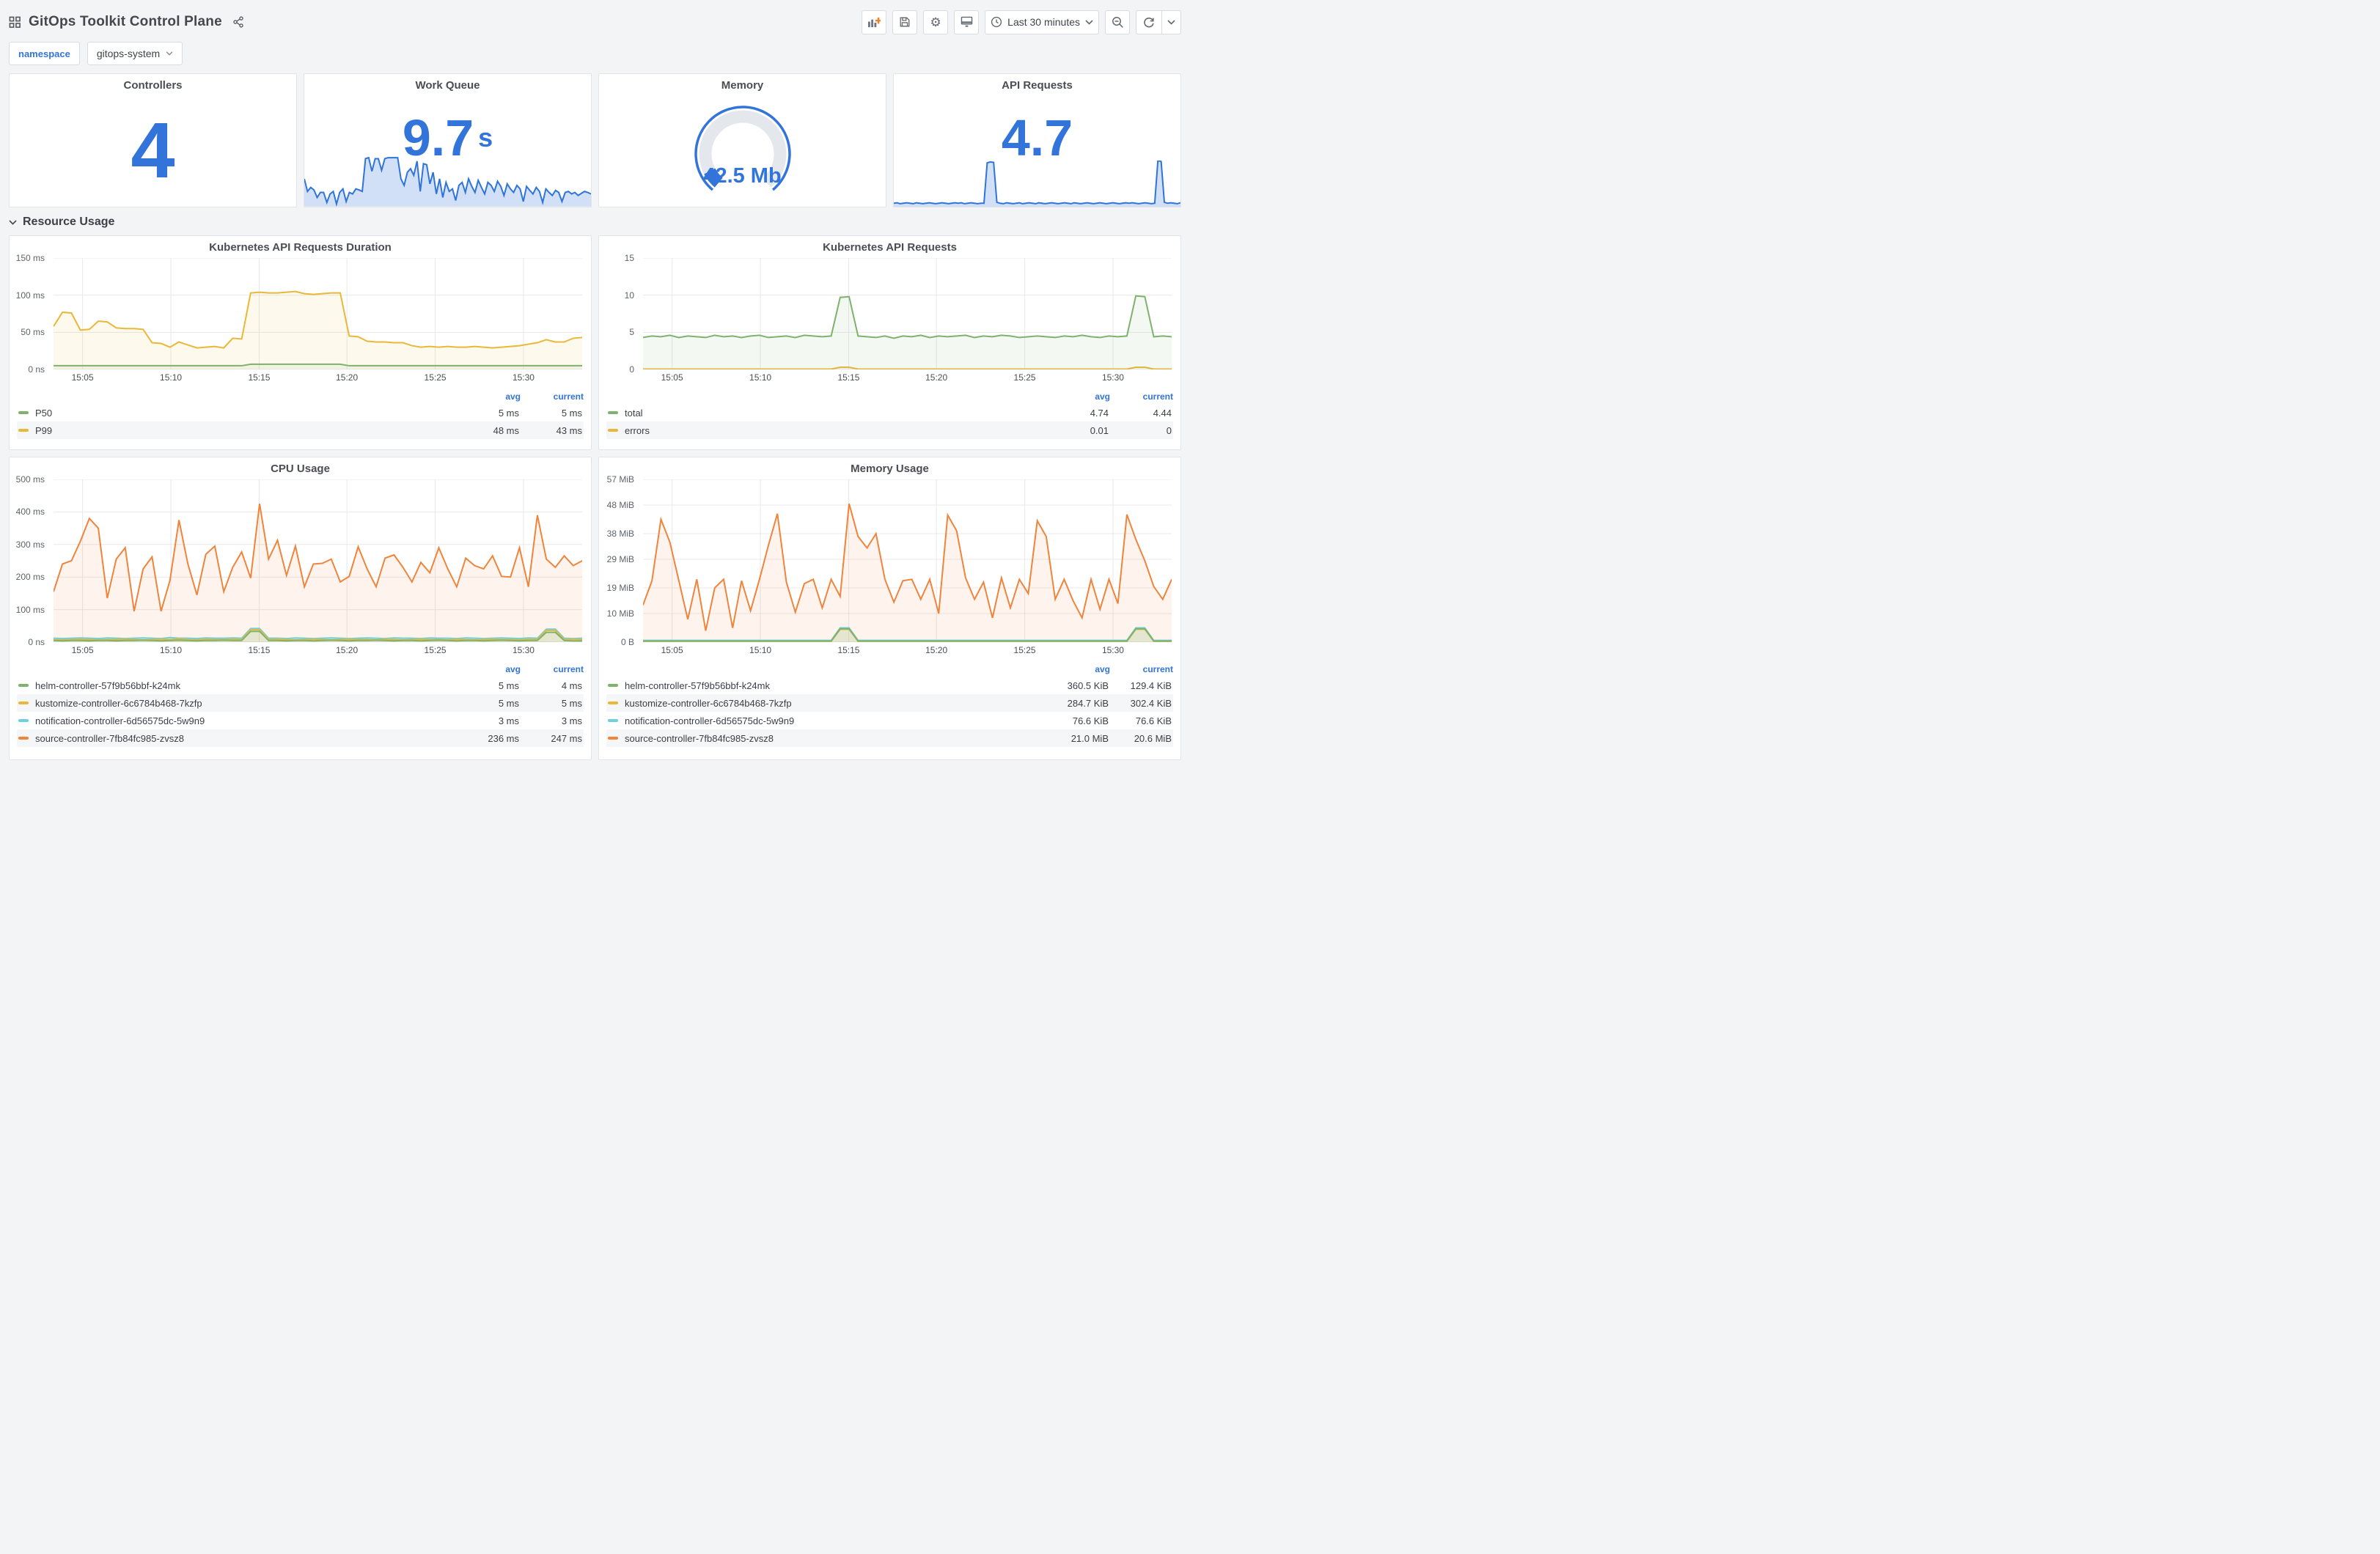 This screenshot has width=2380, height=1554. What do you see at coordinates (1037, 83) in the screenshot?
I see `panel-title: API Requests` at bounding box center [1037, 83].